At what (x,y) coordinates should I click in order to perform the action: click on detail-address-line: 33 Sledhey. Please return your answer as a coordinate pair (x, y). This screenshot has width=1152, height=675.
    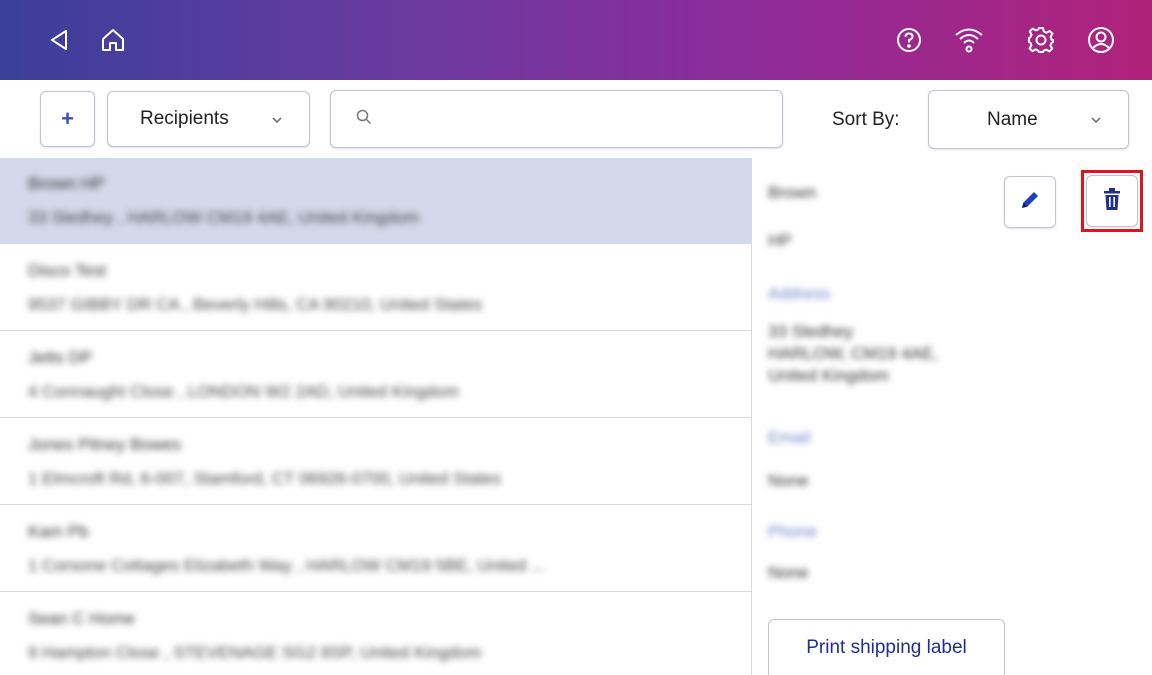
    Looking at the image, I should click on (811, 331).